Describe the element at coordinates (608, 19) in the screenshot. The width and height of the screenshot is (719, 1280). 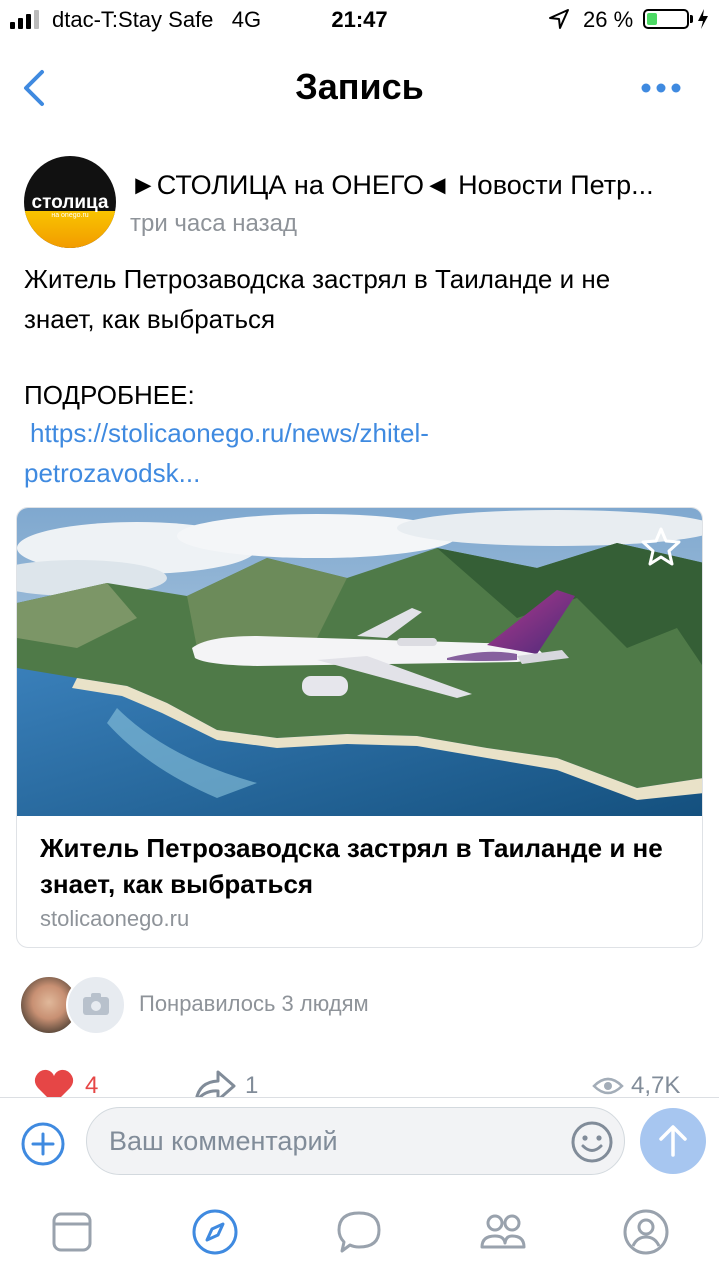
I see `battery-percent: 26 %` at that location.